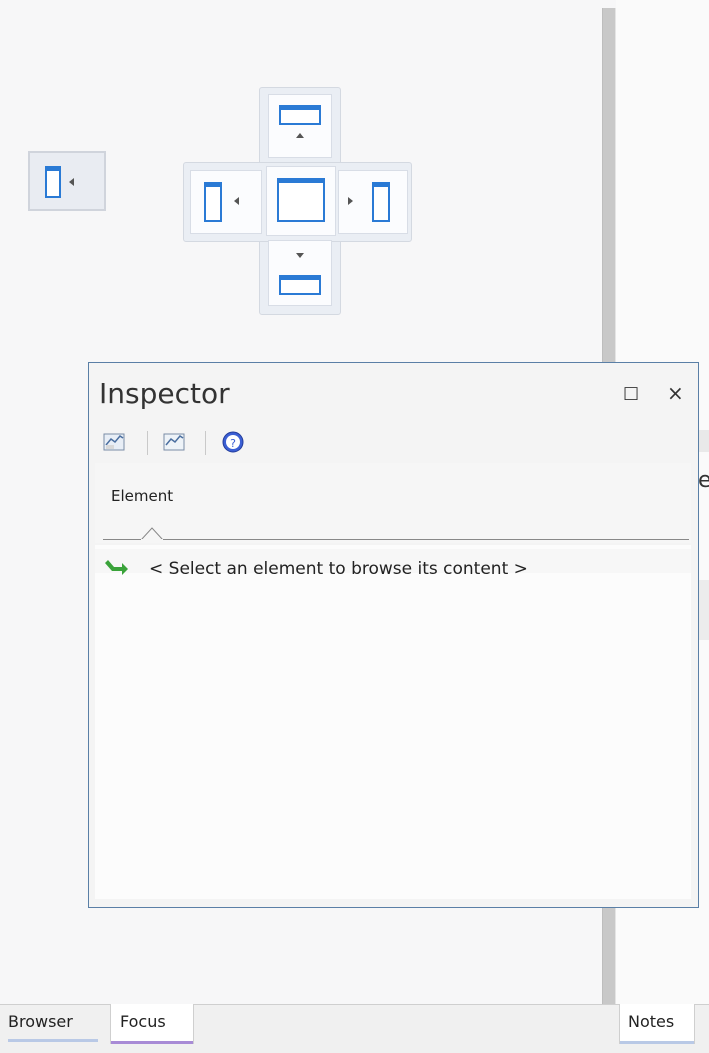 Image resolution: width=709 pixels, height=1053 pixels. What do you see at coordinates (300, 273) in the screenshot?
I see `dock-bottom-button` at bounding box center [300, 273].